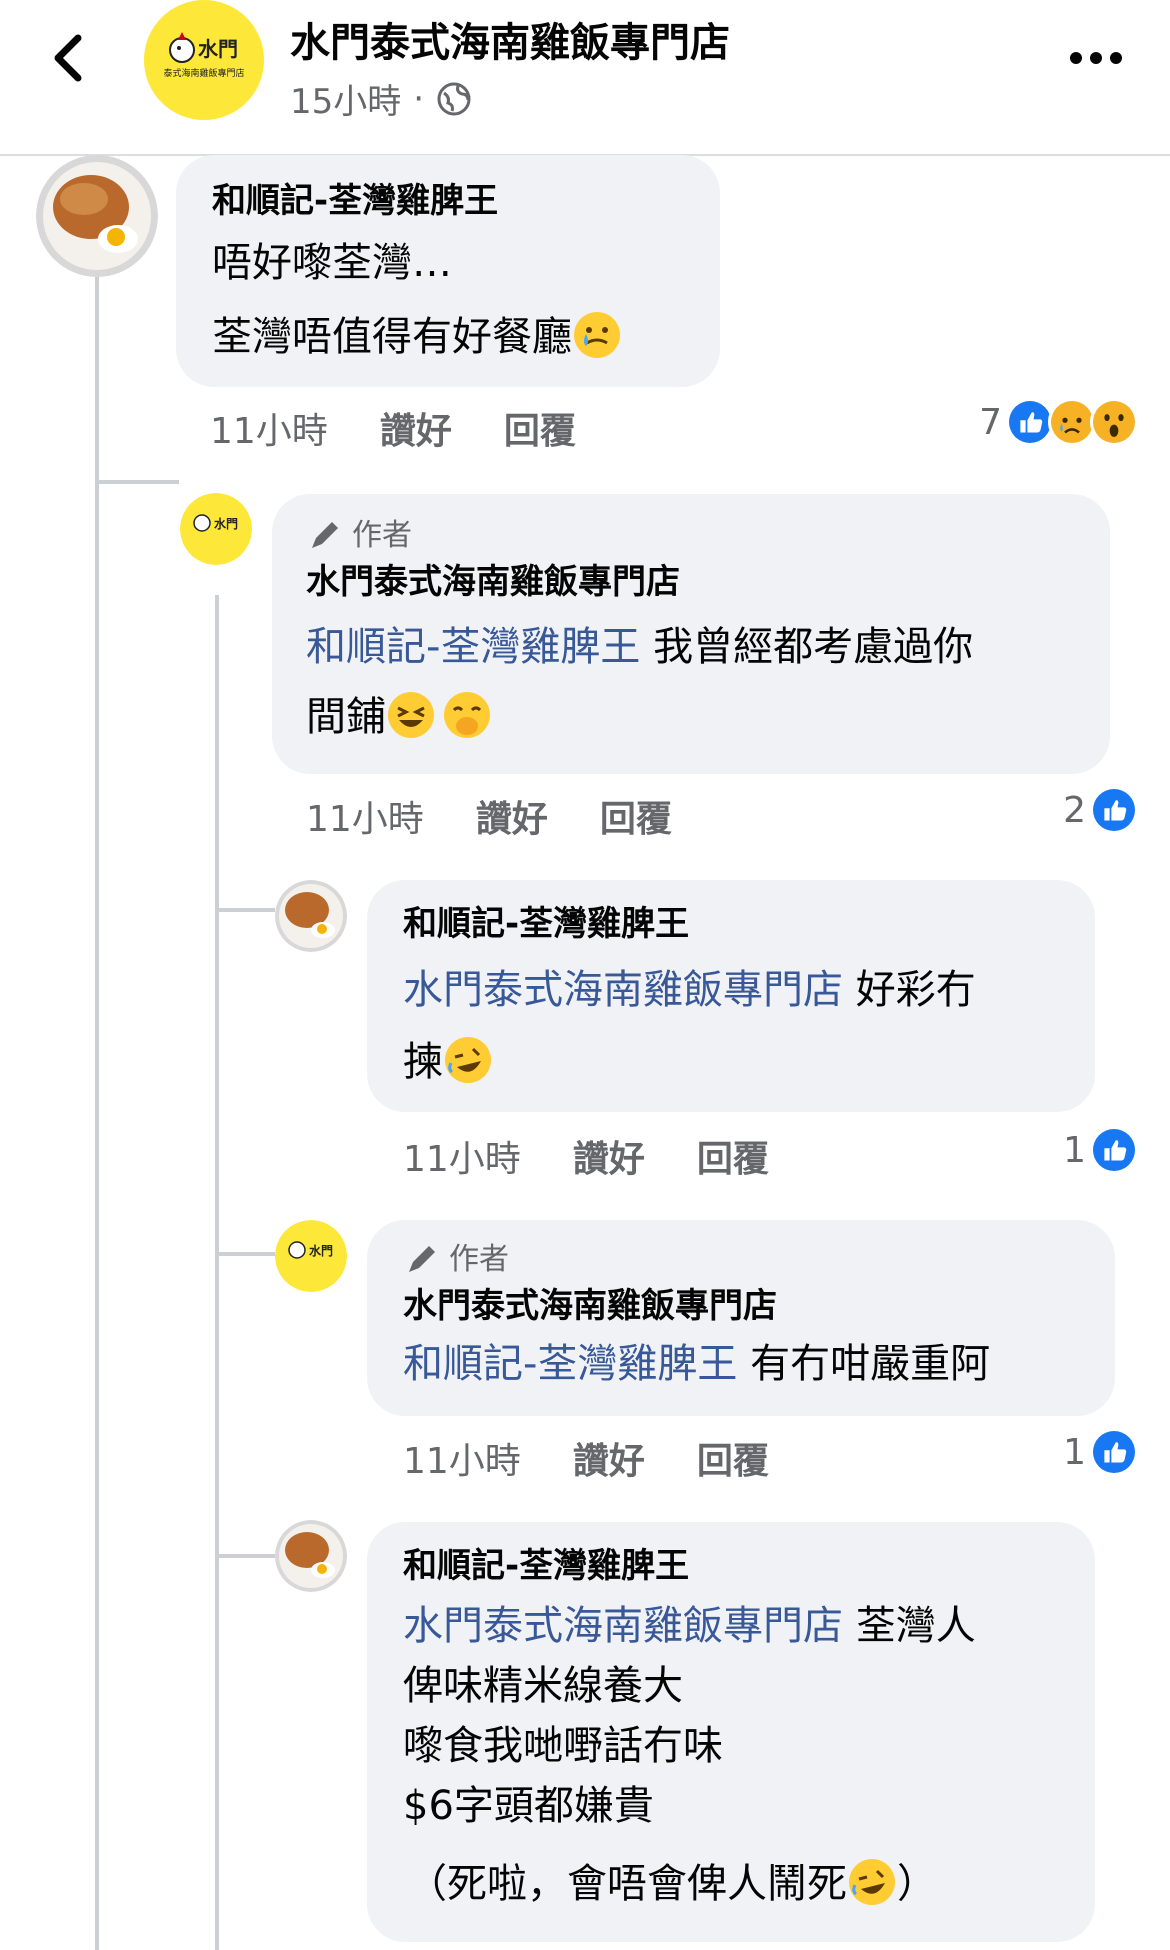  I want to click on more-options-icon, so click(1096, 58).